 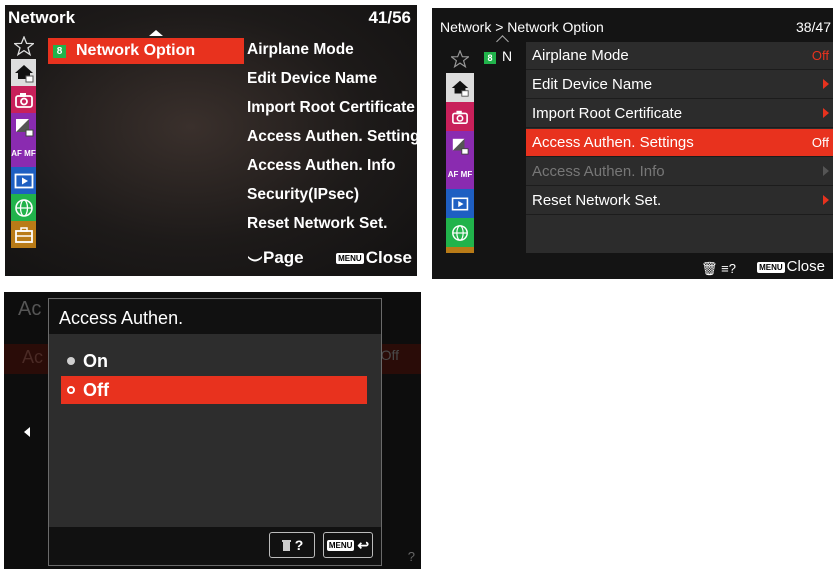 What do you see at coordinates (332, 169) in the screenshot?
I see `menu-item-access-authen-info: Access Authen. Info` at bounding box center [332, 169].